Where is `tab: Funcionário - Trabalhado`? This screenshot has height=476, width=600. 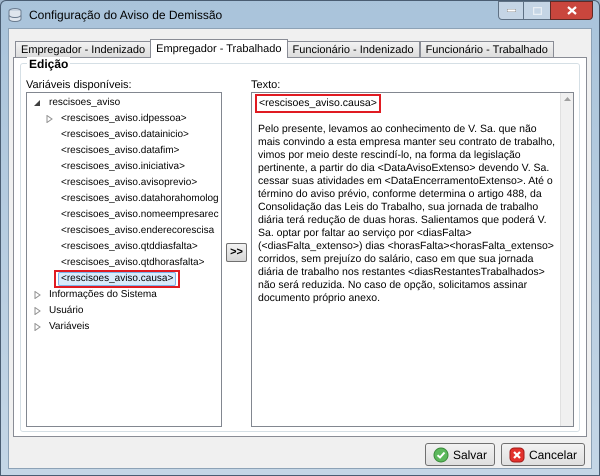
tab: Funcionário - Trabalhado is located at coordinates (487, 49).